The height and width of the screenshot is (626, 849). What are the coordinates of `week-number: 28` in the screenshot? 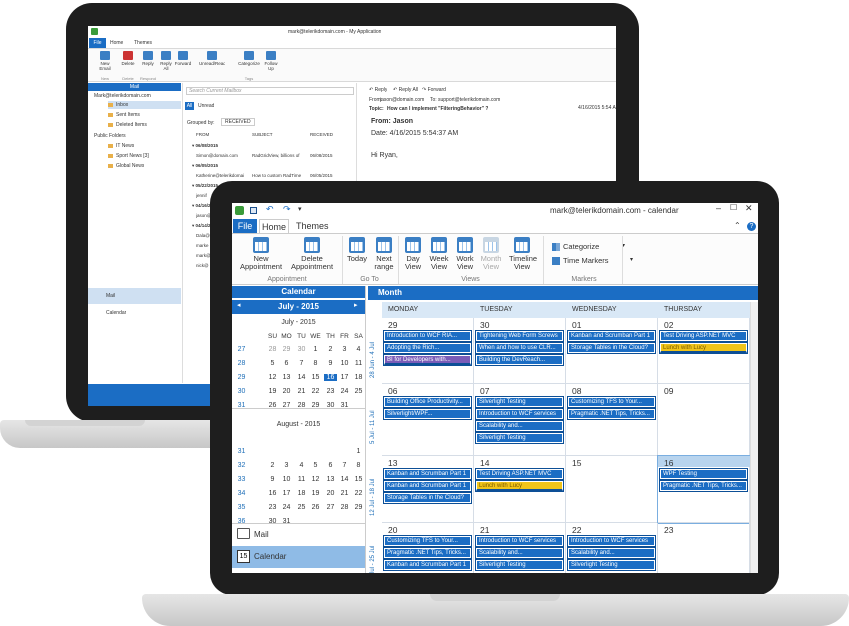 It's located at (241, 363).